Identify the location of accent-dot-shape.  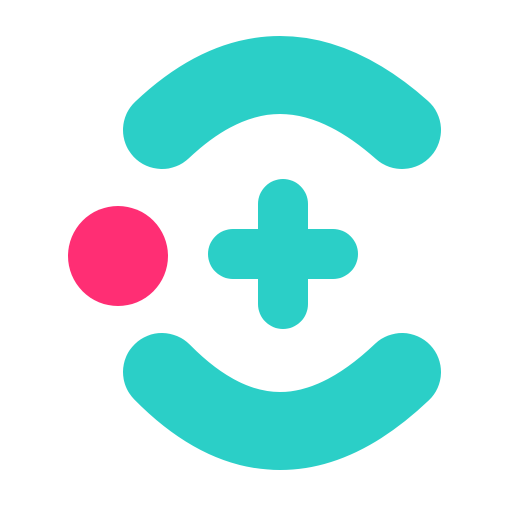
(118, 256).